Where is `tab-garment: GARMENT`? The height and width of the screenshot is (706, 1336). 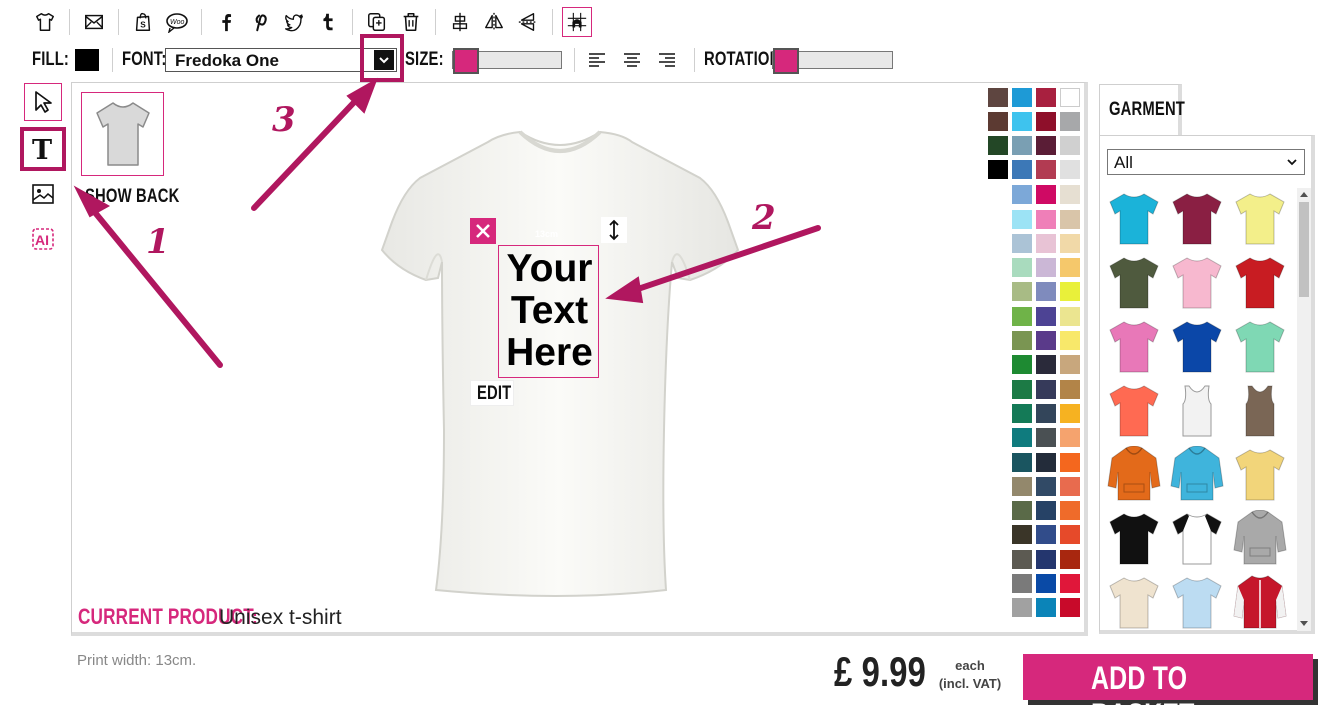 tab-garment: GARMENT is located at coordinates (1142, 110).